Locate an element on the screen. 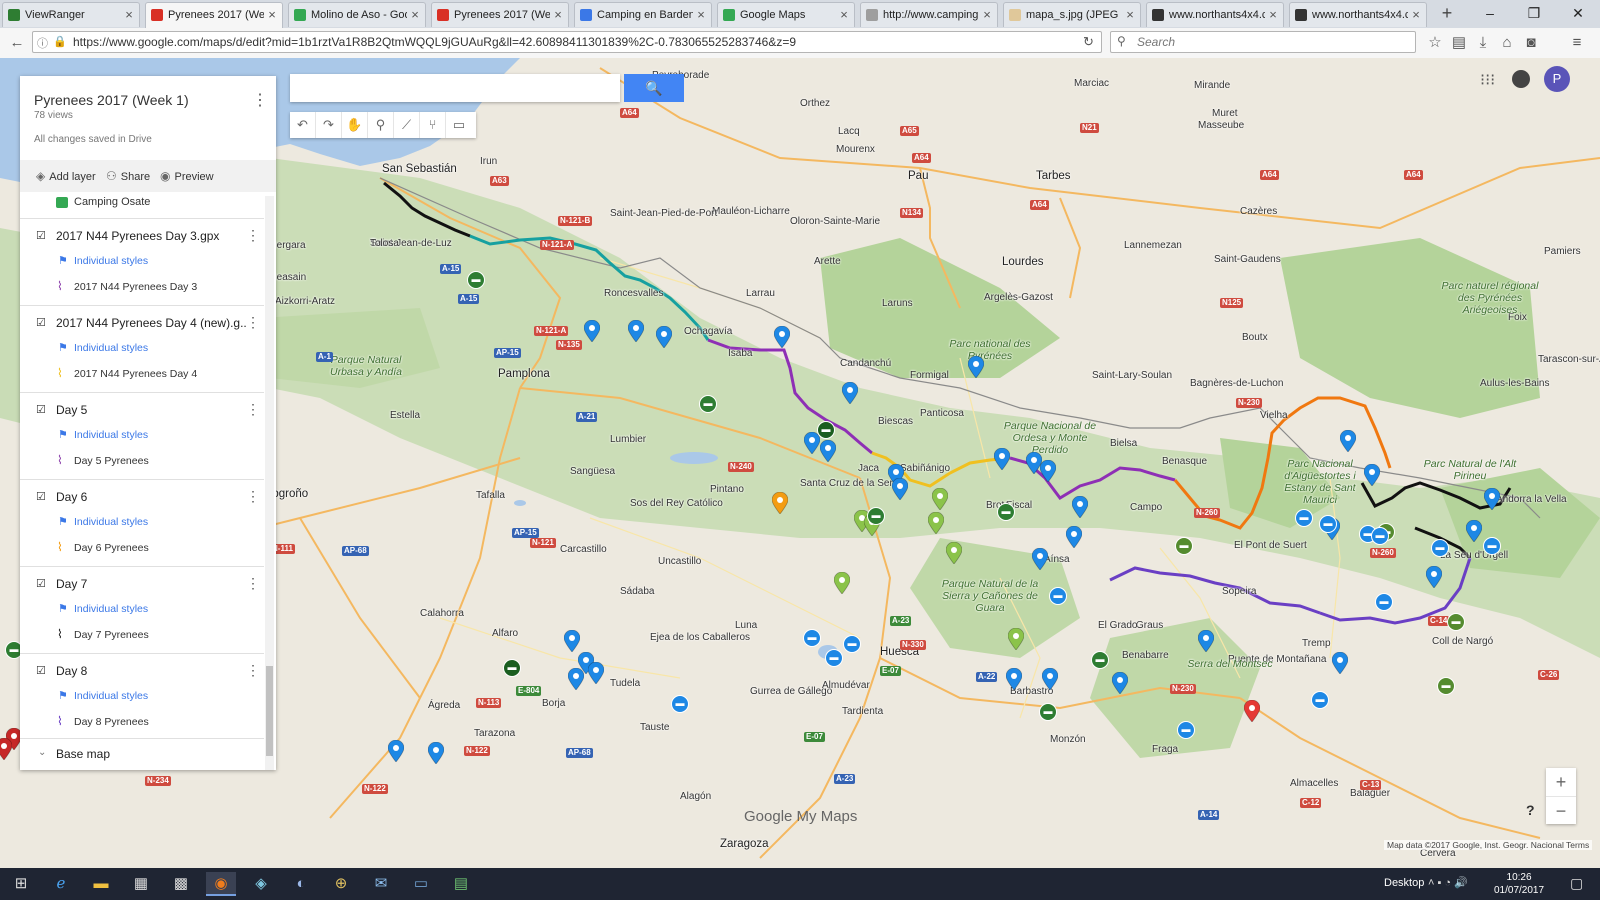 This screenshot has width=1600, height=900. download-icon: ⤓ is located at coordinates (1483, 43).